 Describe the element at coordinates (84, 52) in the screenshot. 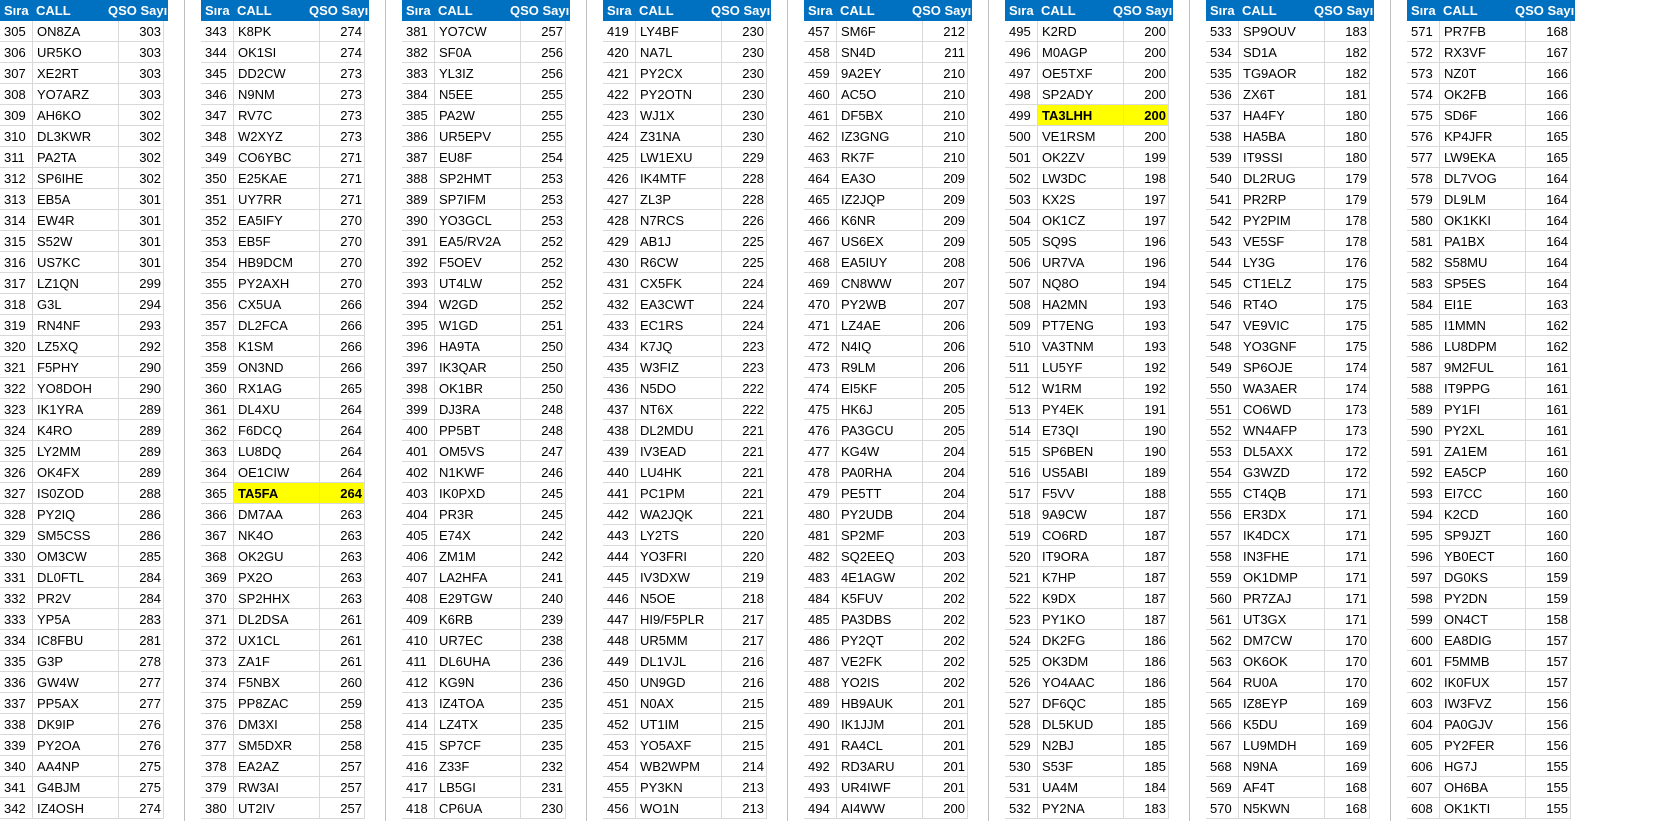

I see `table-row: 306 UR5KO 303` at that location.